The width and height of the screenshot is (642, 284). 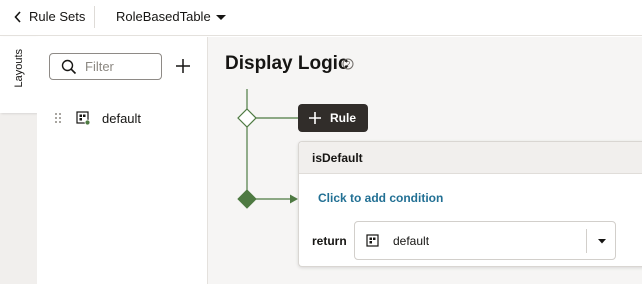 I want to click on arrowhead-icon, so click(x=294, y=199).